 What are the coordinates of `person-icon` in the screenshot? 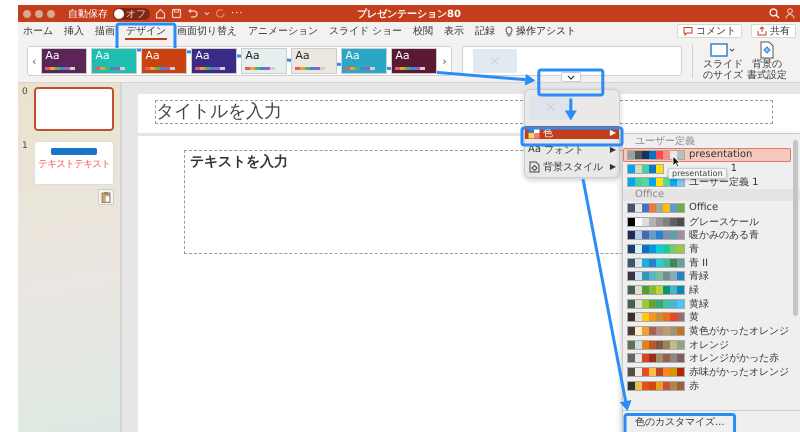 It's located at (790, 13).